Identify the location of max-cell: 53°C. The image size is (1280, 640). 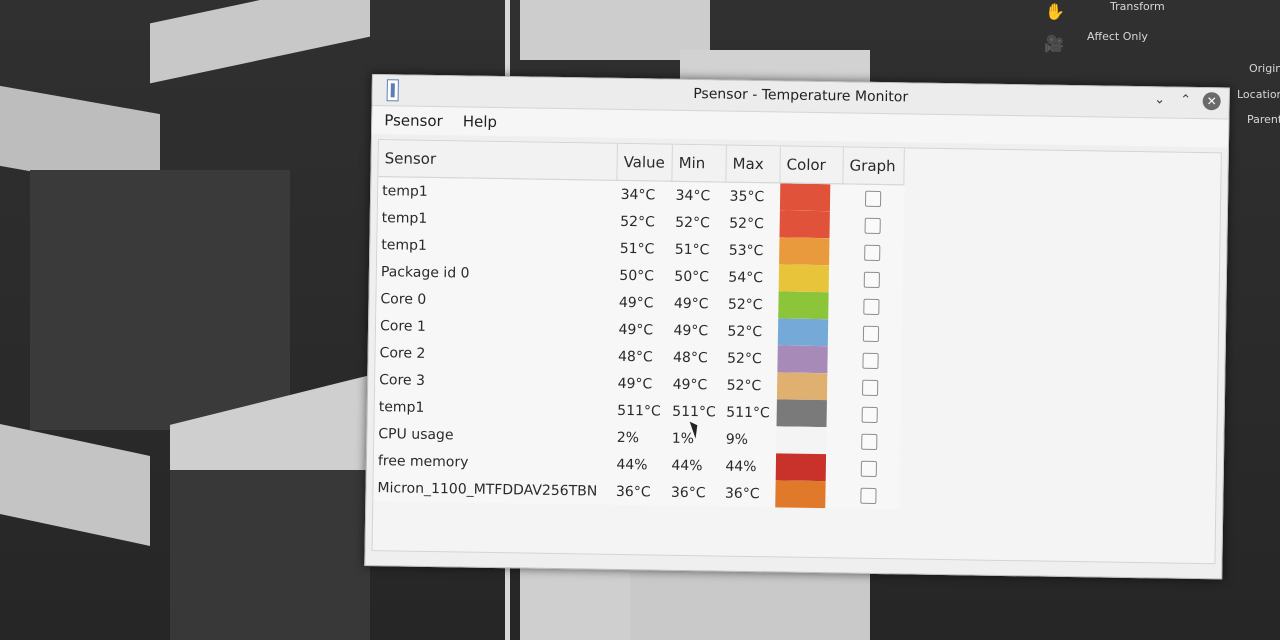
(751, 250).